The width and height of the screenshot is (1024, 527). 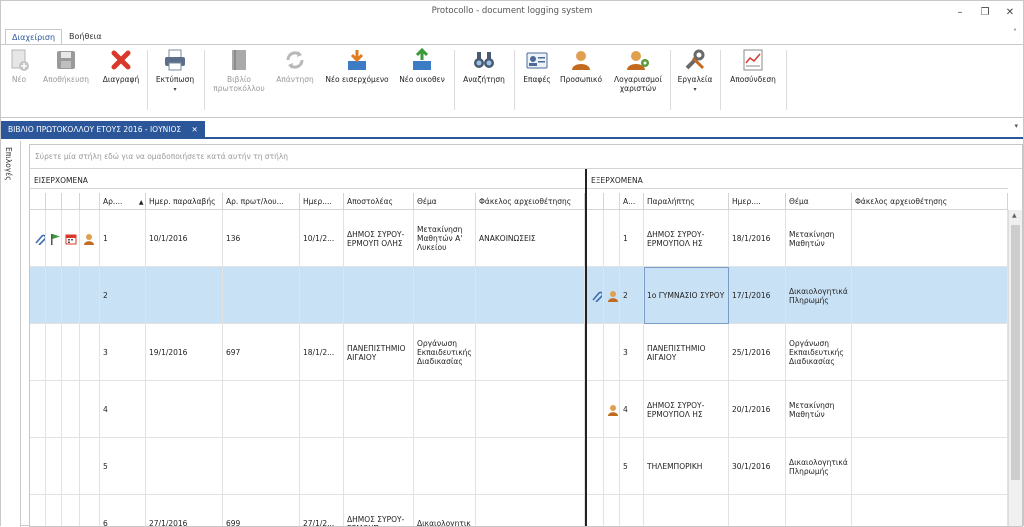 What do you see at coordinates (123, 295) in the screenshot?
I see `cell-in-no: 2` at bounding box center [123, 295].